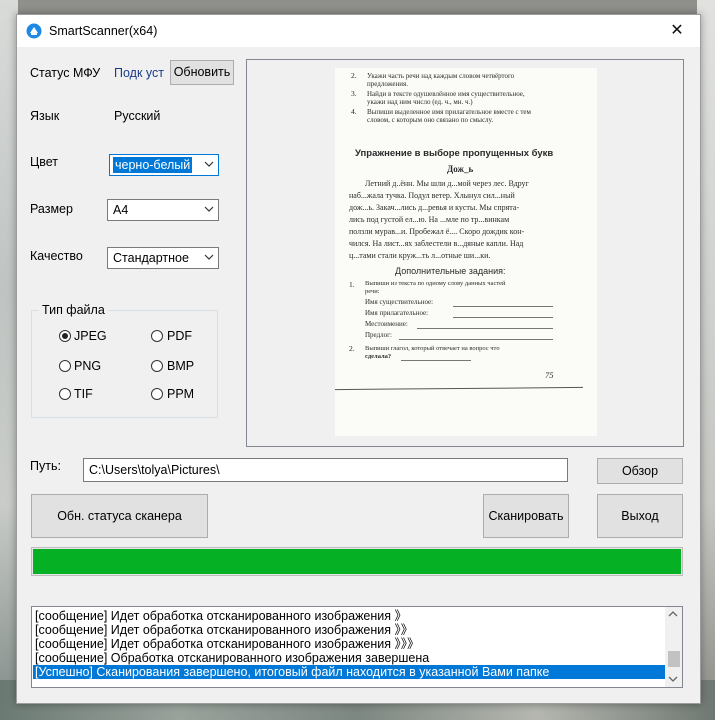 The width and height of the screenshot is (715, 720). What do you see at coordinates (673, 614) in the screenshot?
I see `scroll-up-icon` at bounding box center [673, 614].